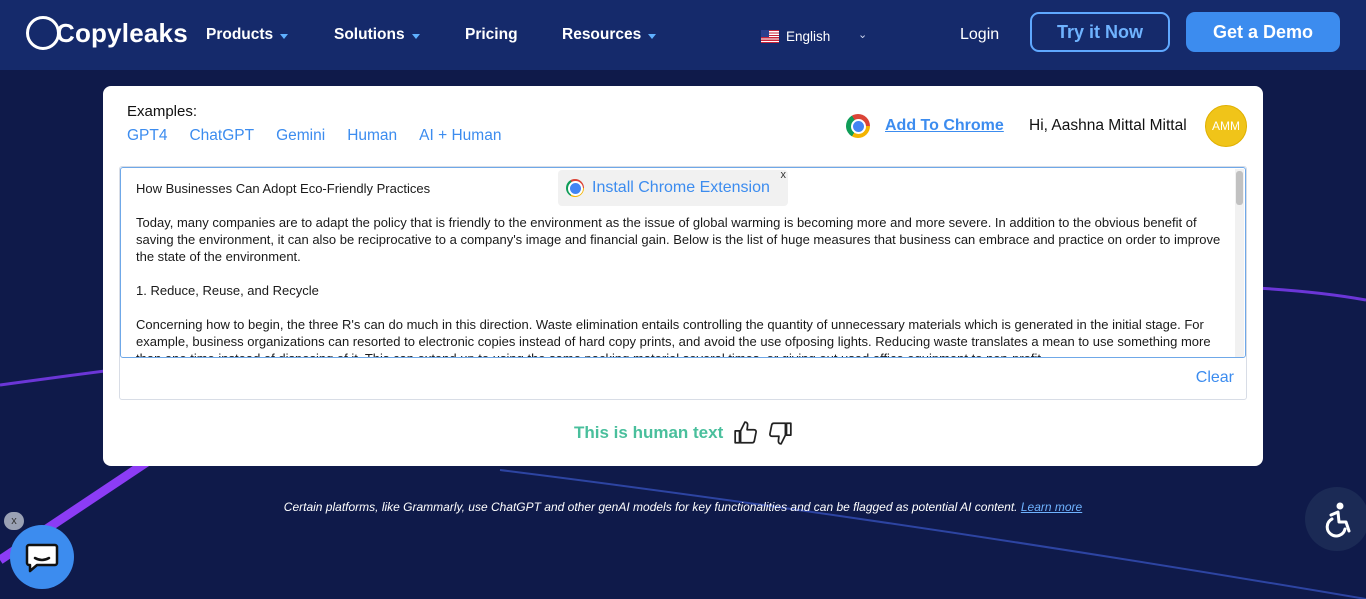 The height and width of the screenshot is (599, 1366). I want to click on text-paragraph: 1. Reduce, Reuse, and Recycle, so click(227, 290).